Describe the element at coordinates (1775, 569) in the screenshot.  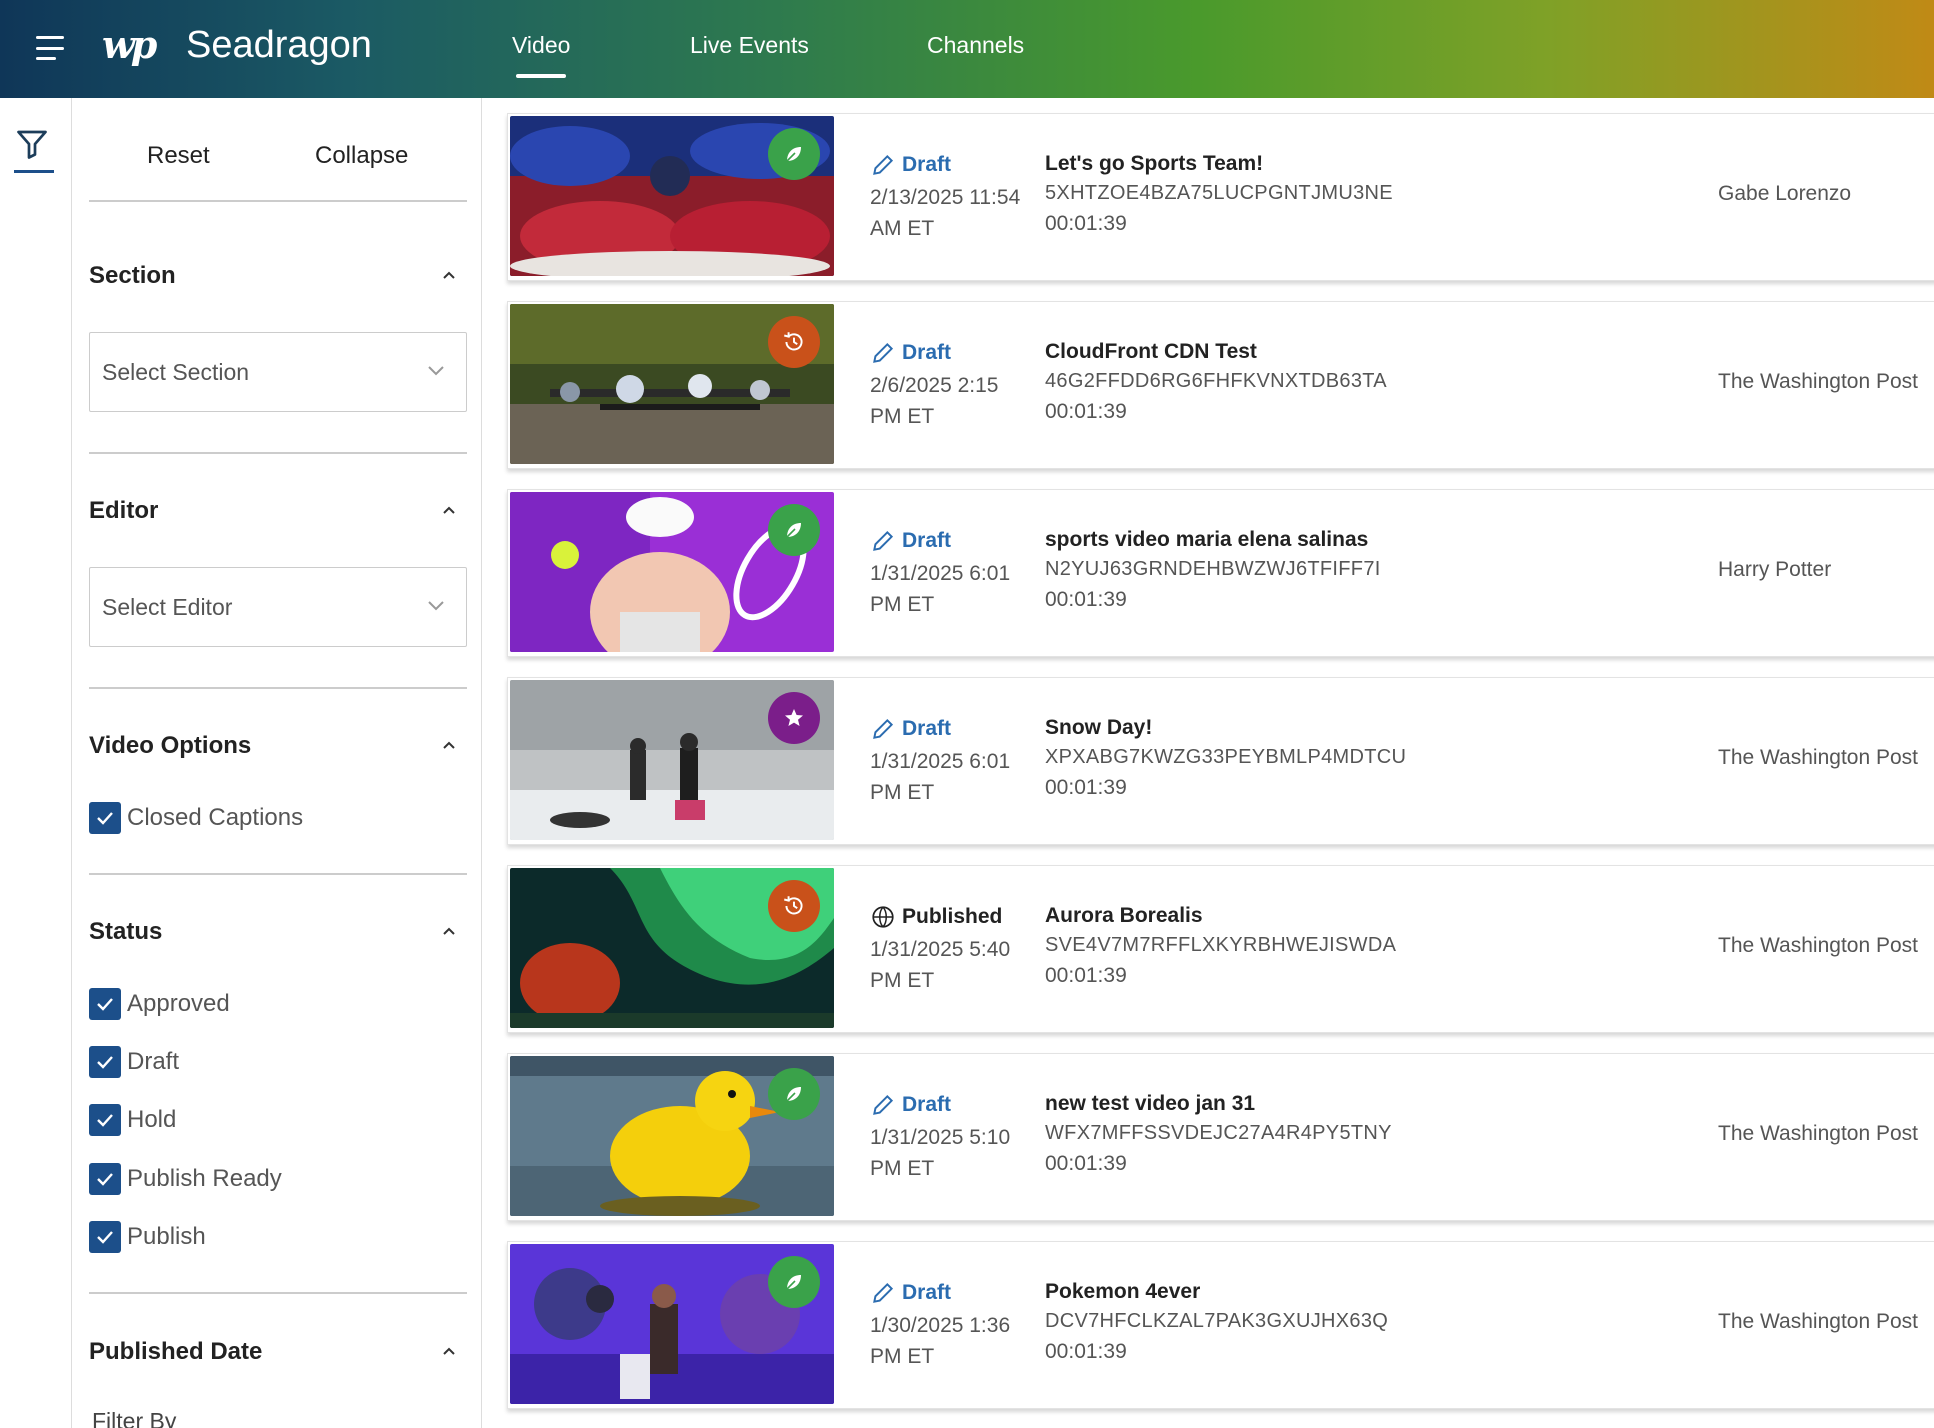
I see `video-owner: Harry Potter` at that location.